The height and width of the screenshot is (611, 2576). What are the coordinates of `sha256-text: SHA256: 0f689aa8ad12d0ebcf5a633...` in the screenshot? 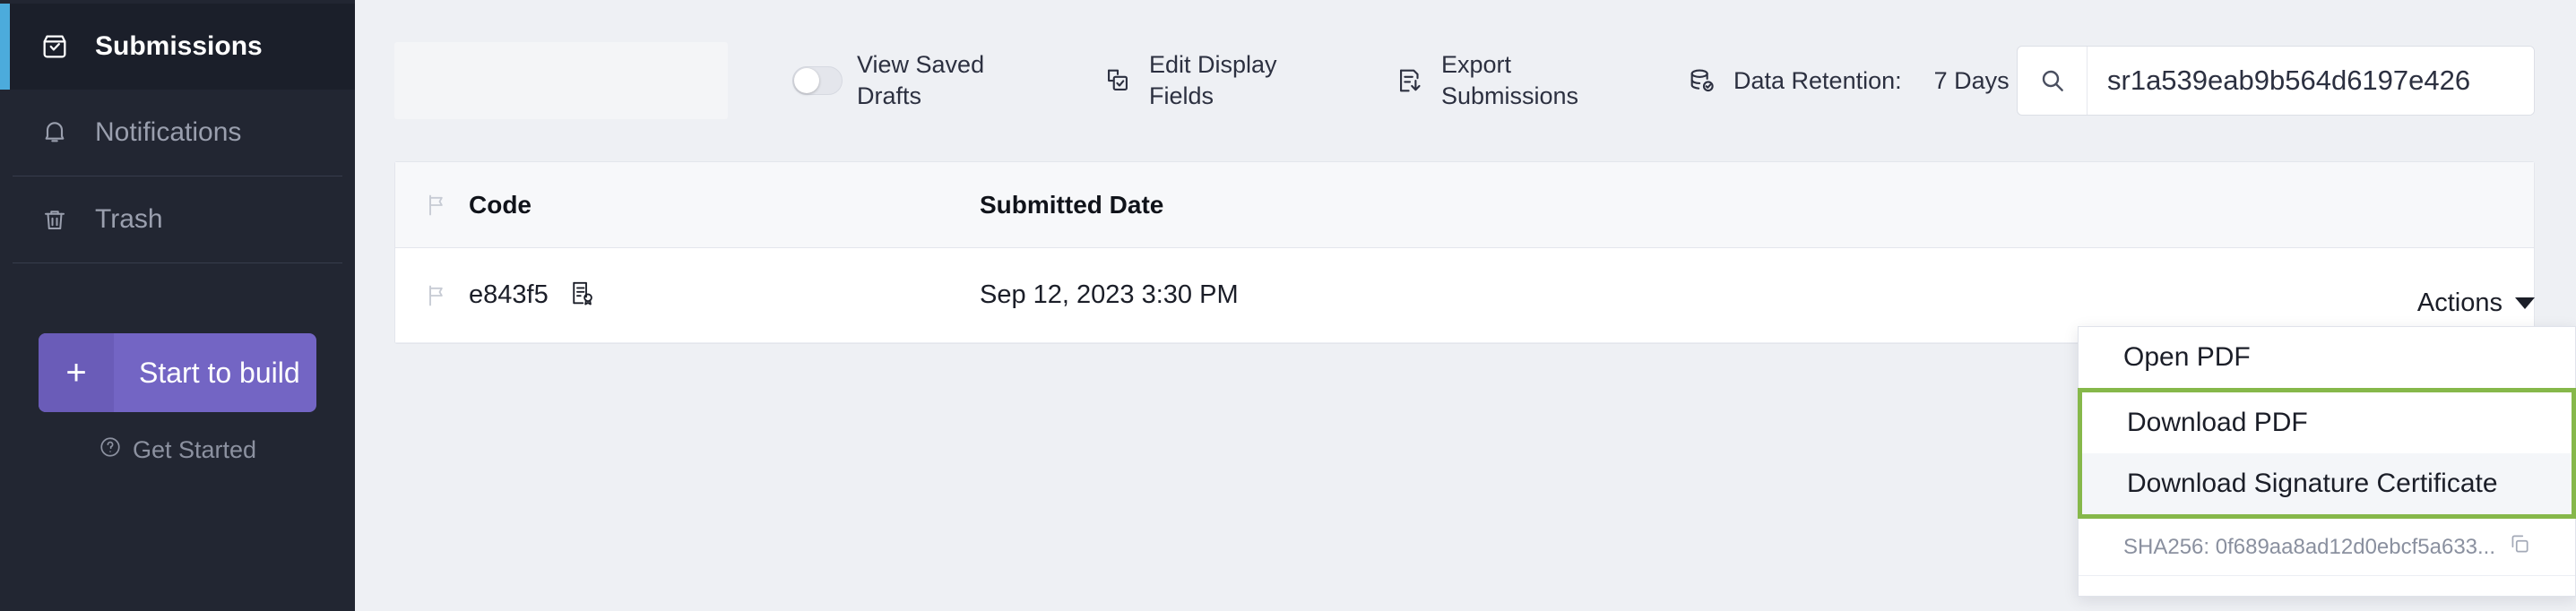 It's located at (2309, 546).